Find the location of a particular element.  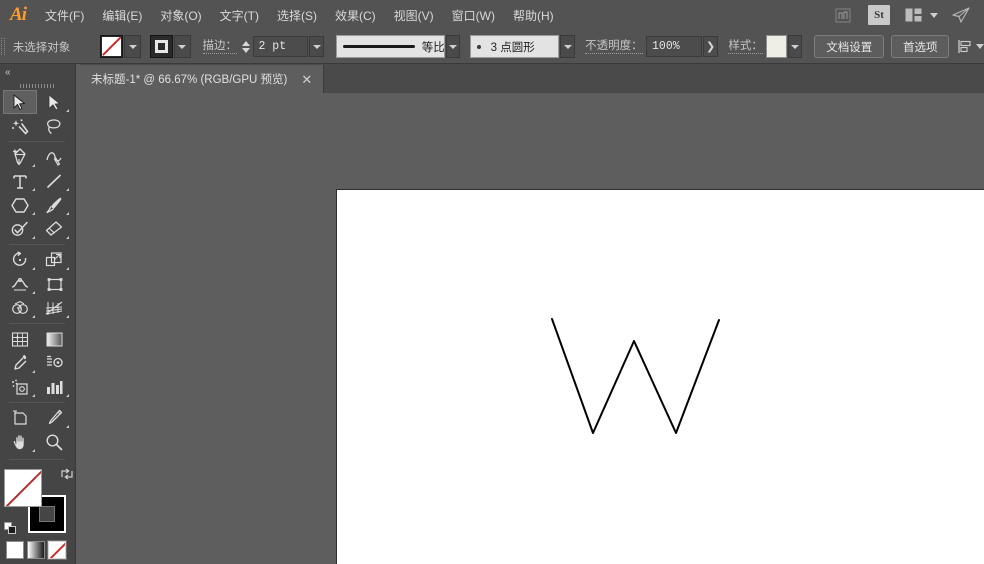

lasso-tool is located at coordinates (54, 126).